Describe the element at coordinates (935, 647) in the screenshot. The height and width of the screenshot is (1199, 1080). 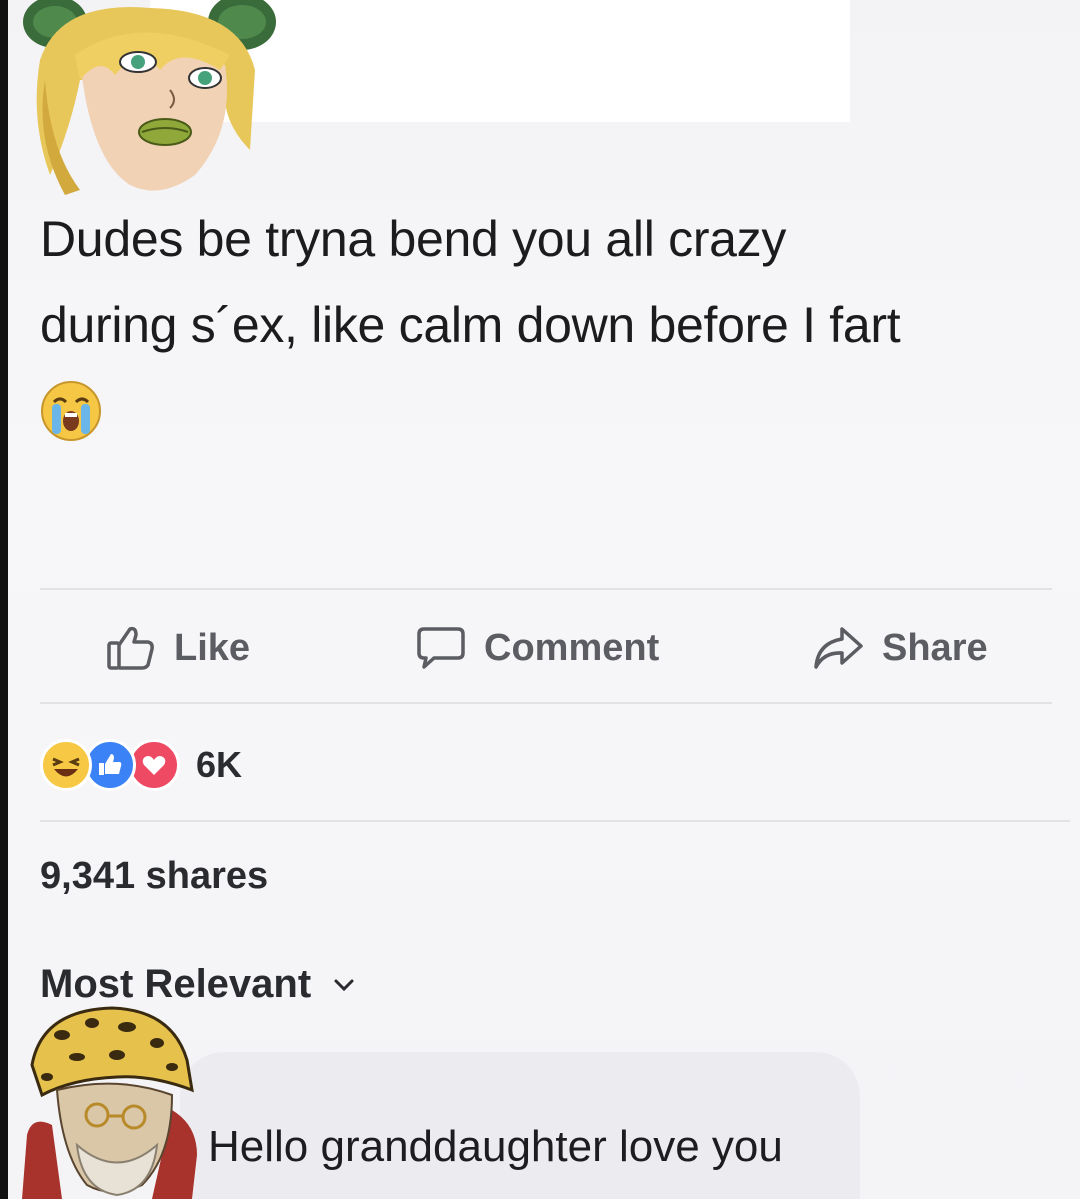
I see `share-label: Share` at that location.